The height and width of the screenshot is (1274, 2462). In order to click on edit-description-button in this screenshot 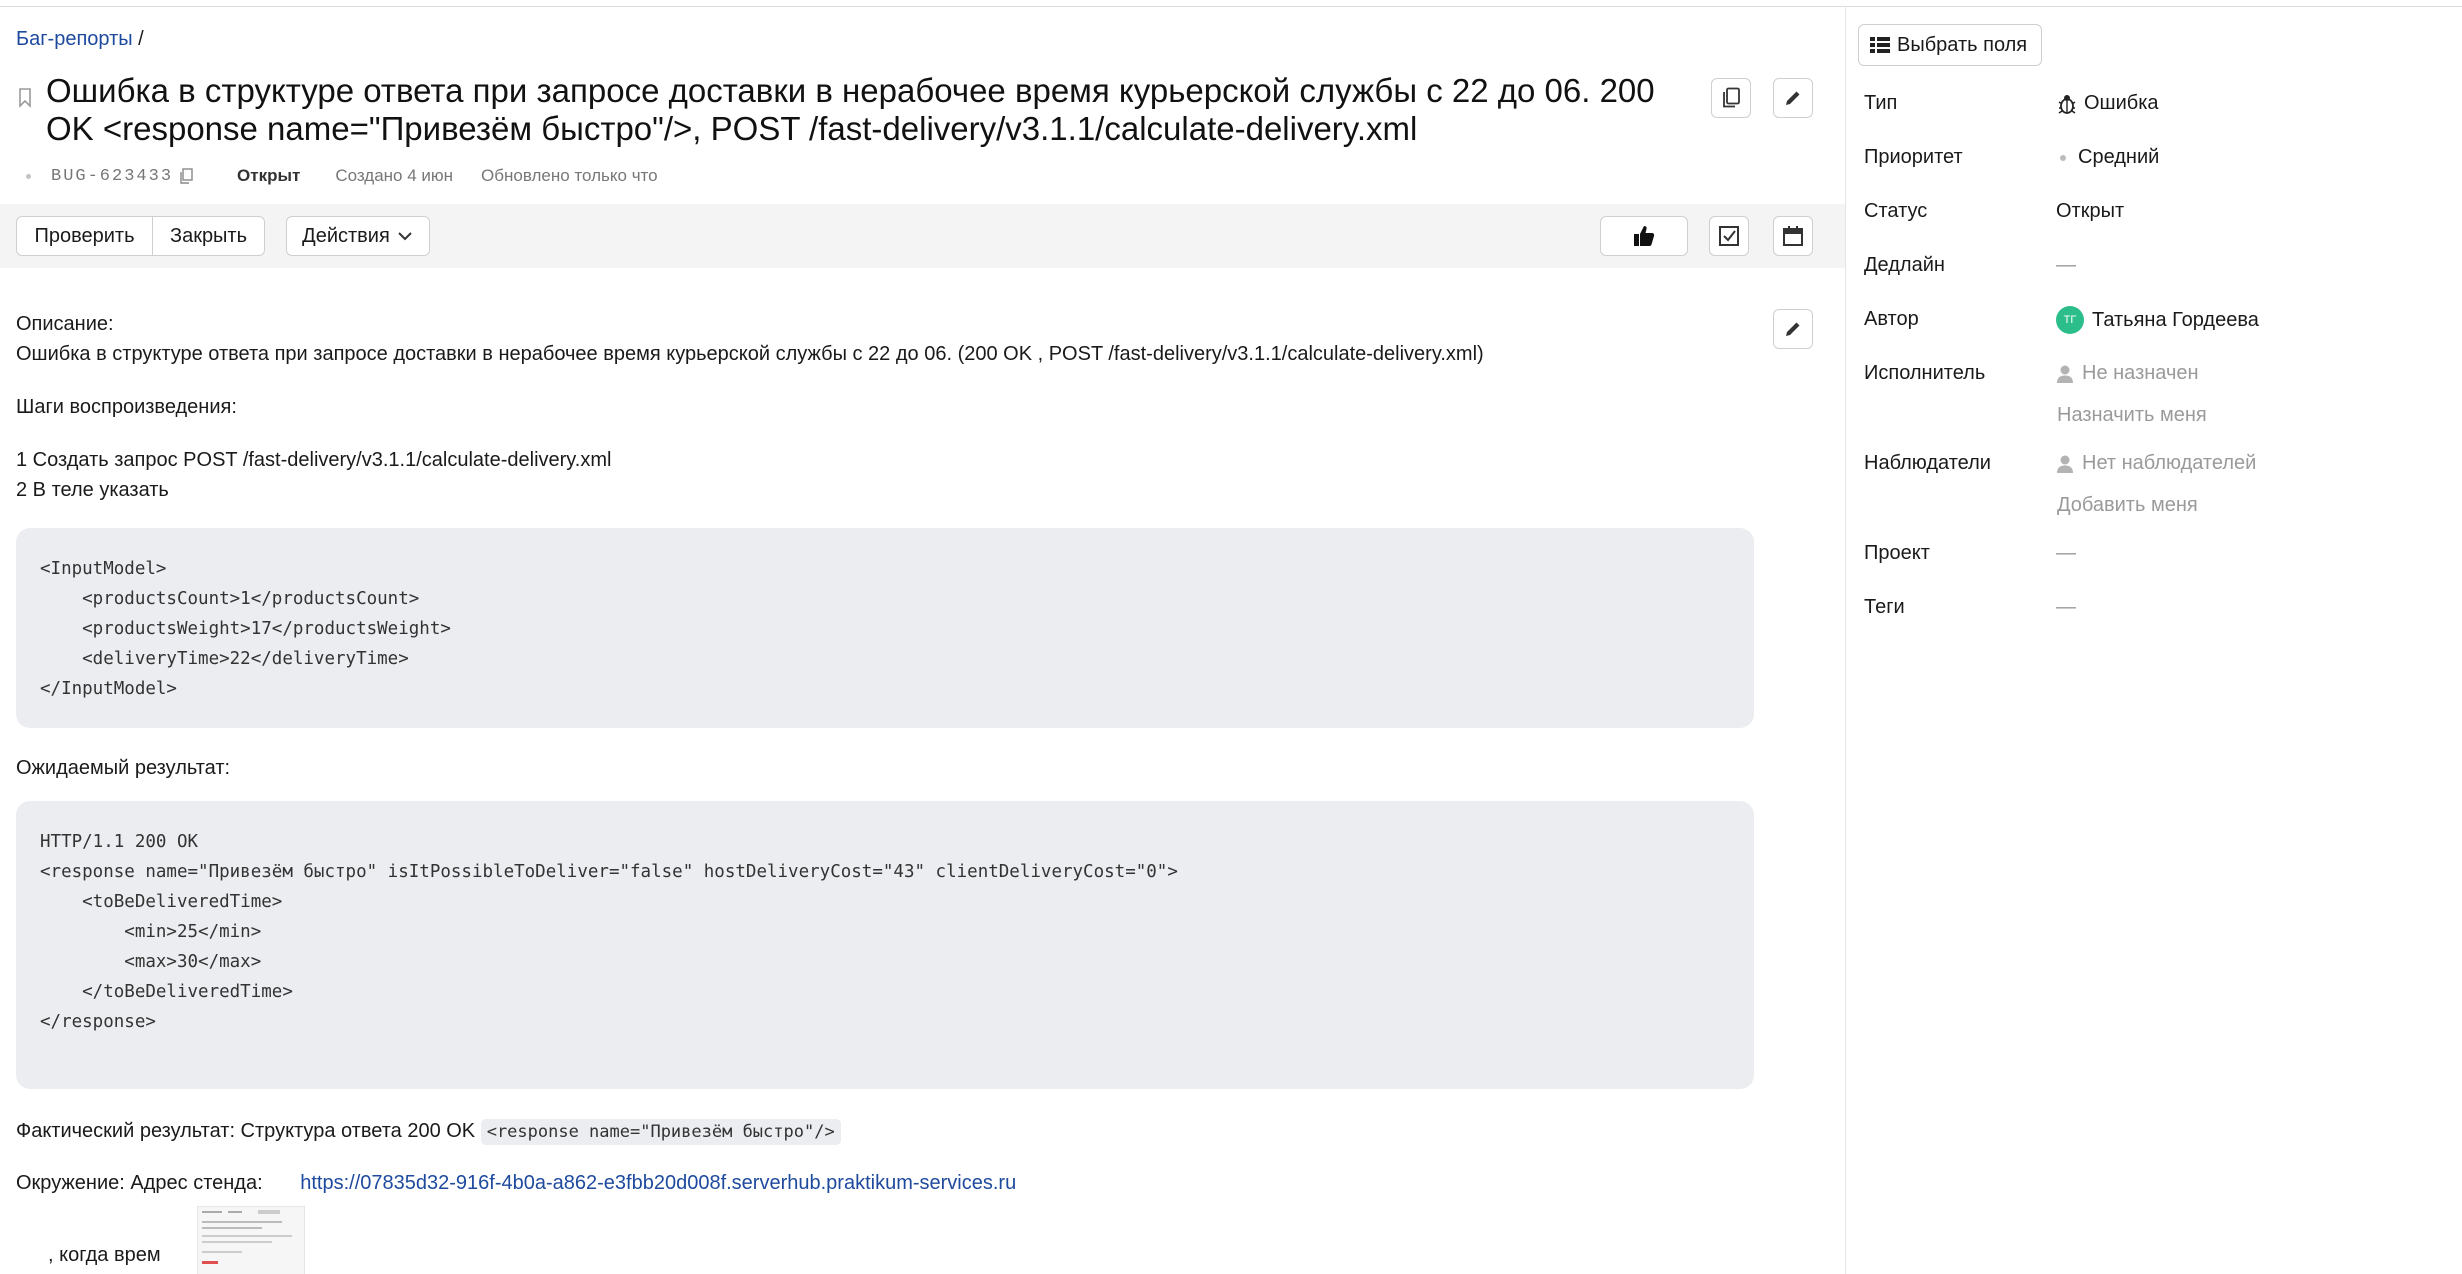, I will do `click(1793, 329)`.